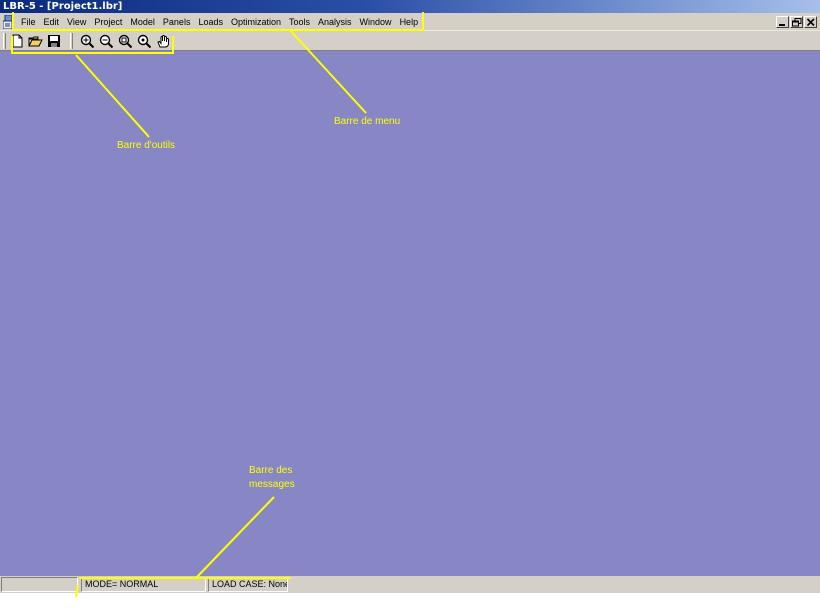  Describe the element at coordinates (272, 484) in the screenshot. I see `messages-label-line2: messages` at that location.